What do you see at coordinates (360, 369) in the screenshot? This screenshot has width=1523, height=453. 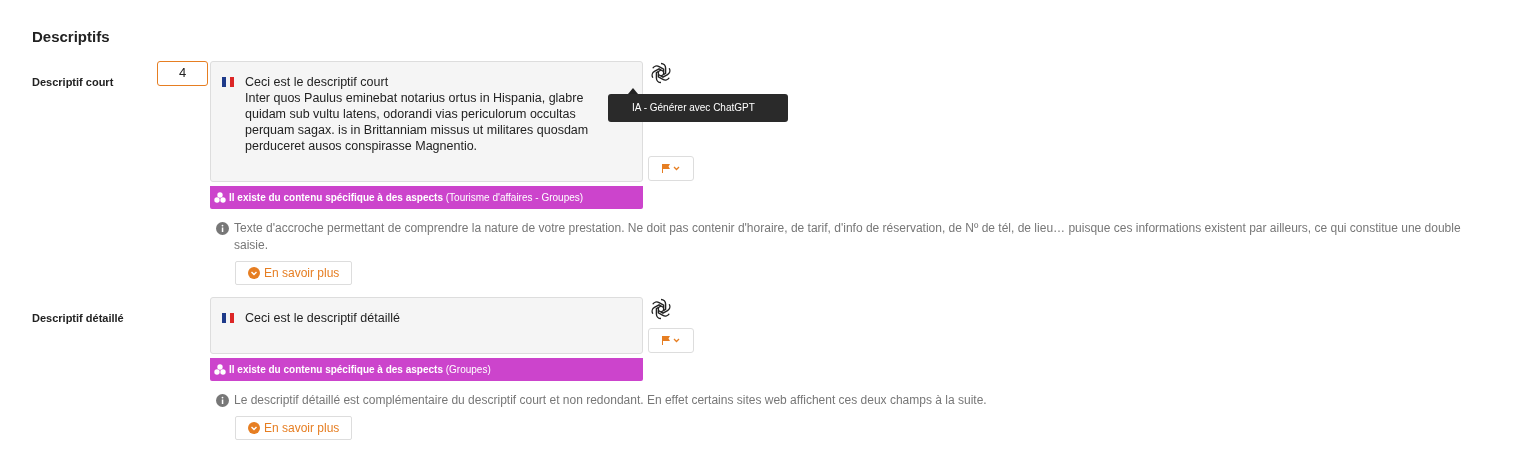 I see `aspects-text: Il existe du contenu spécifique à des aspects (Groupes)` at bounding box center [360, 369].